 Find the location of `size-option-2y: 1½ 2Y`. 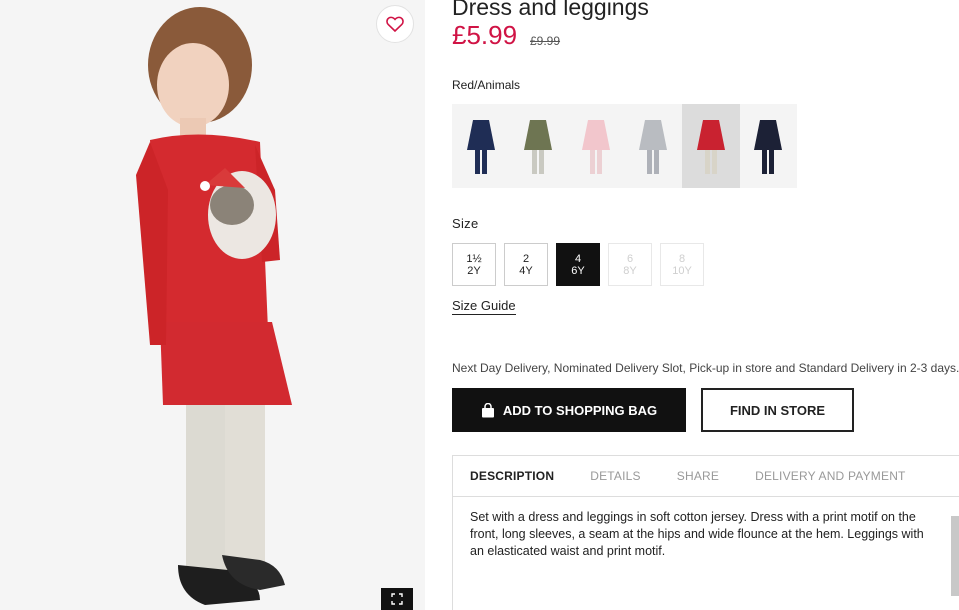

size-option-2y: 1½ 2Y is located at coordinates (474, 264).